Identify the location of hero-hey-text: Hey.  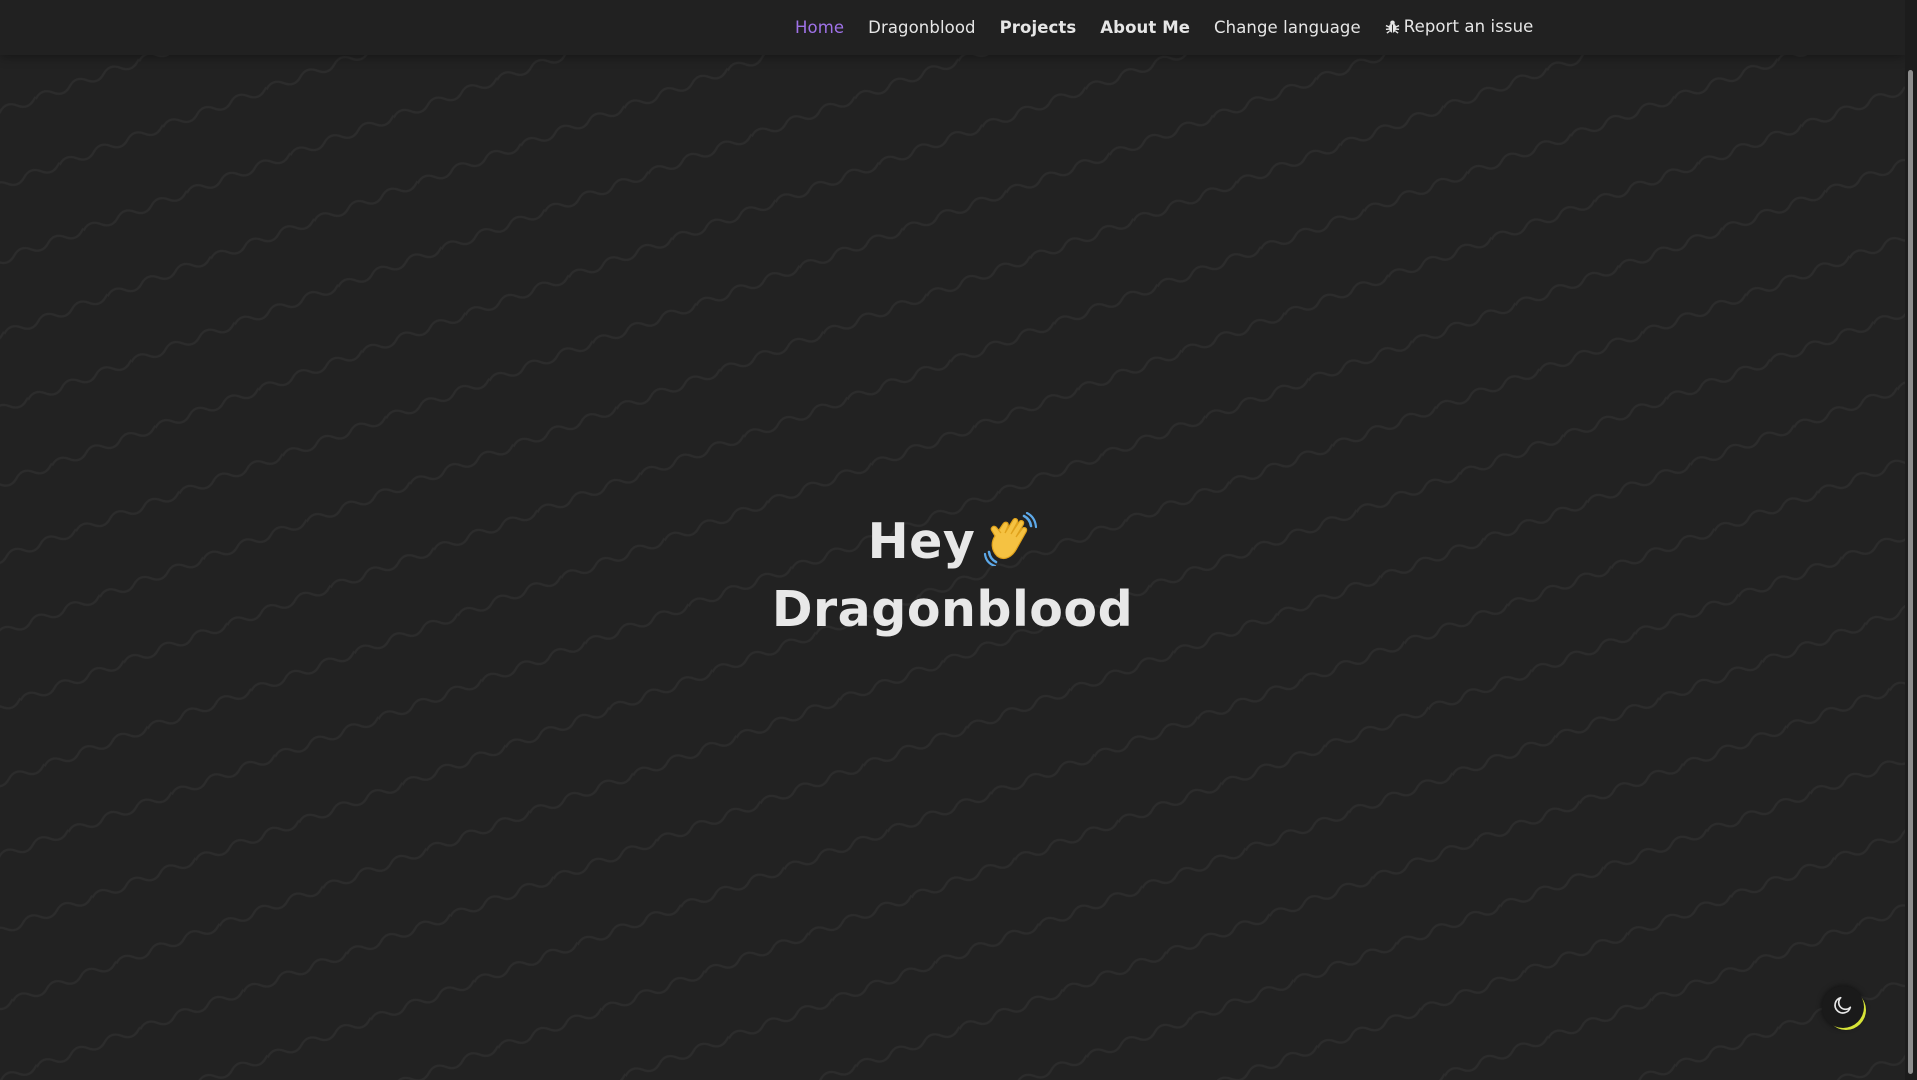
(921, 541).